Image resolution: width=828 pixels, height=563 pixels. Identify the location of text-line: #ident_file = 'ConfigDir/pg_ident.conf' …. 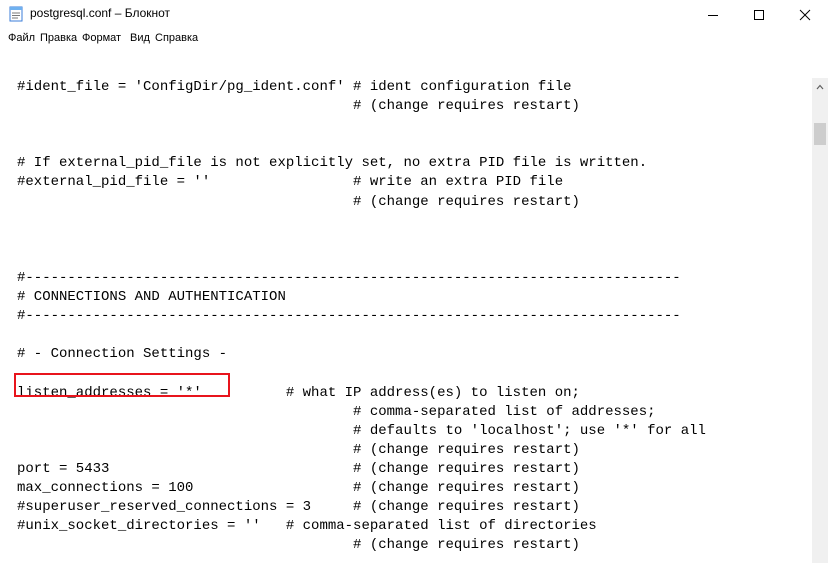
(294, 87).